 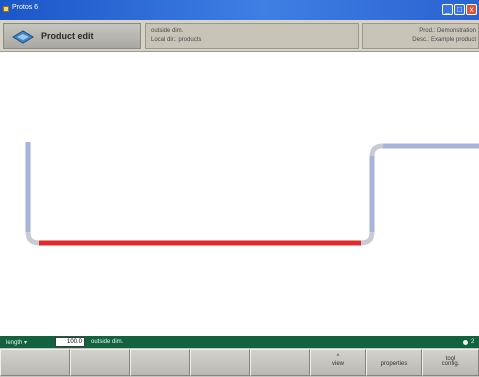 I want to click on close-button: x, so click(x=471, y=9).